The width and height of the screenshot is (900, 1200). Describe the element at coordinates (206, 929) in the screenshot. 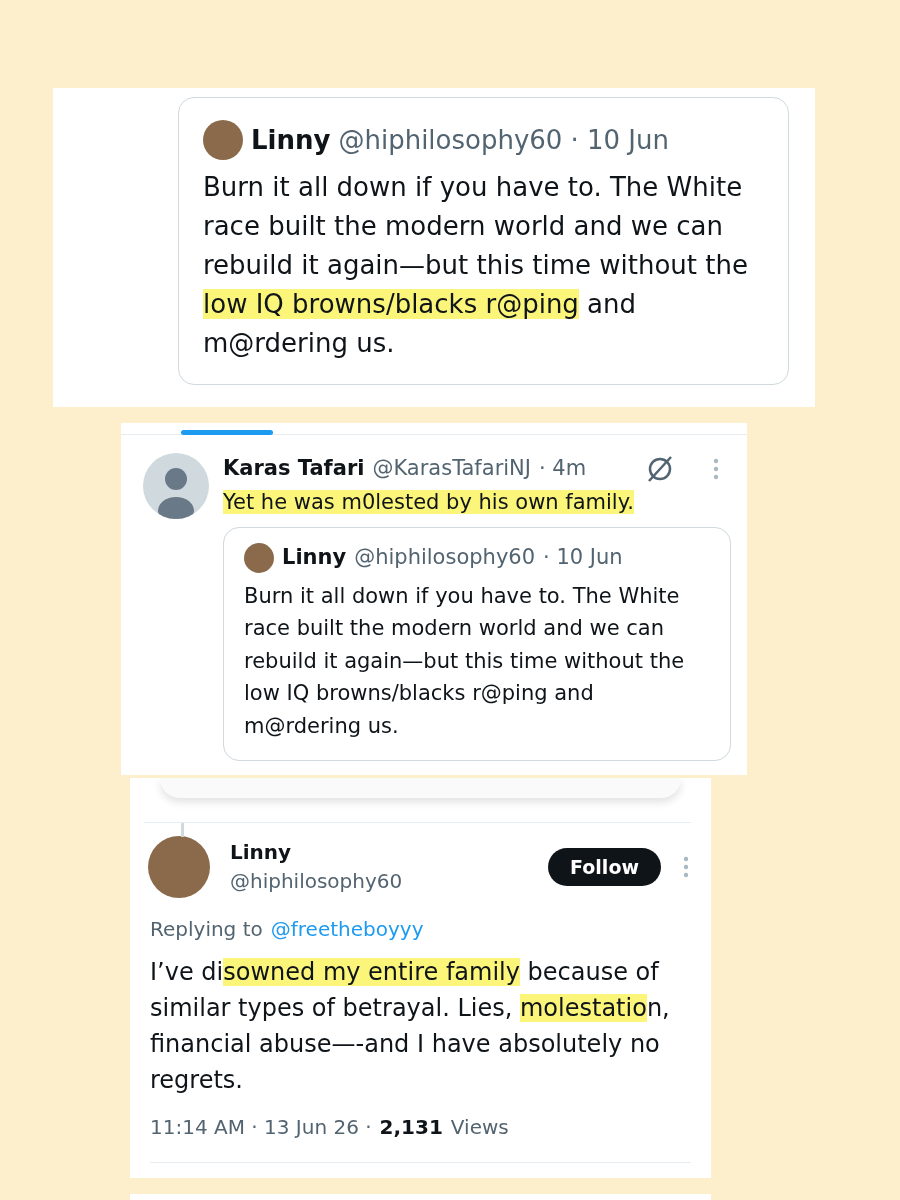

I see `replying-label: Replying to` at that location.